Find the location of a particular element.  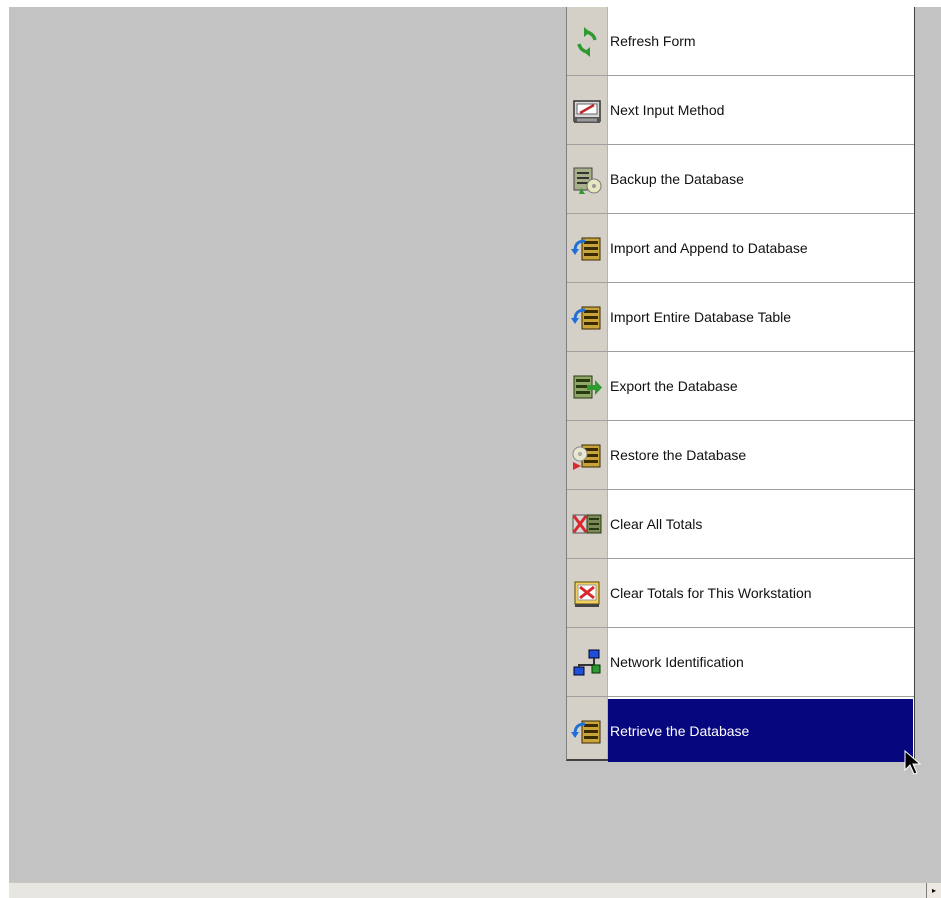

menu-item-network-identification: Network Identification is located at coordinates (740, 662).